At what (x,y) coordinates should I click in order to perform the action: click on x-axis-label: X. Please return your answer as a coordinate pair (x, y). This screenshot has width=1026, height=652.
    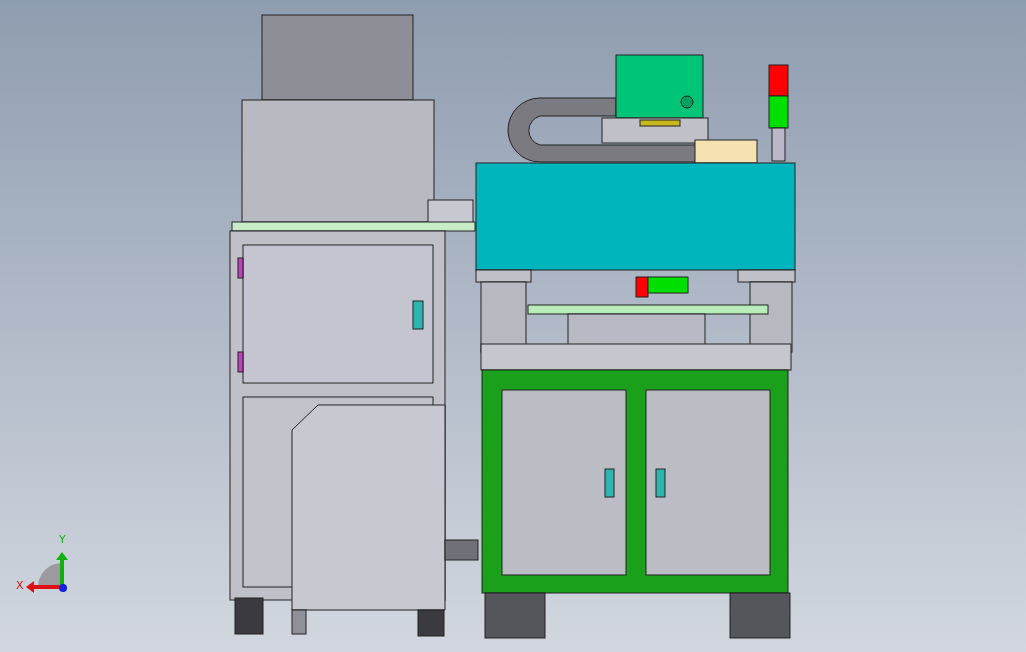
    Looking at the image, I should click on (20, 585).